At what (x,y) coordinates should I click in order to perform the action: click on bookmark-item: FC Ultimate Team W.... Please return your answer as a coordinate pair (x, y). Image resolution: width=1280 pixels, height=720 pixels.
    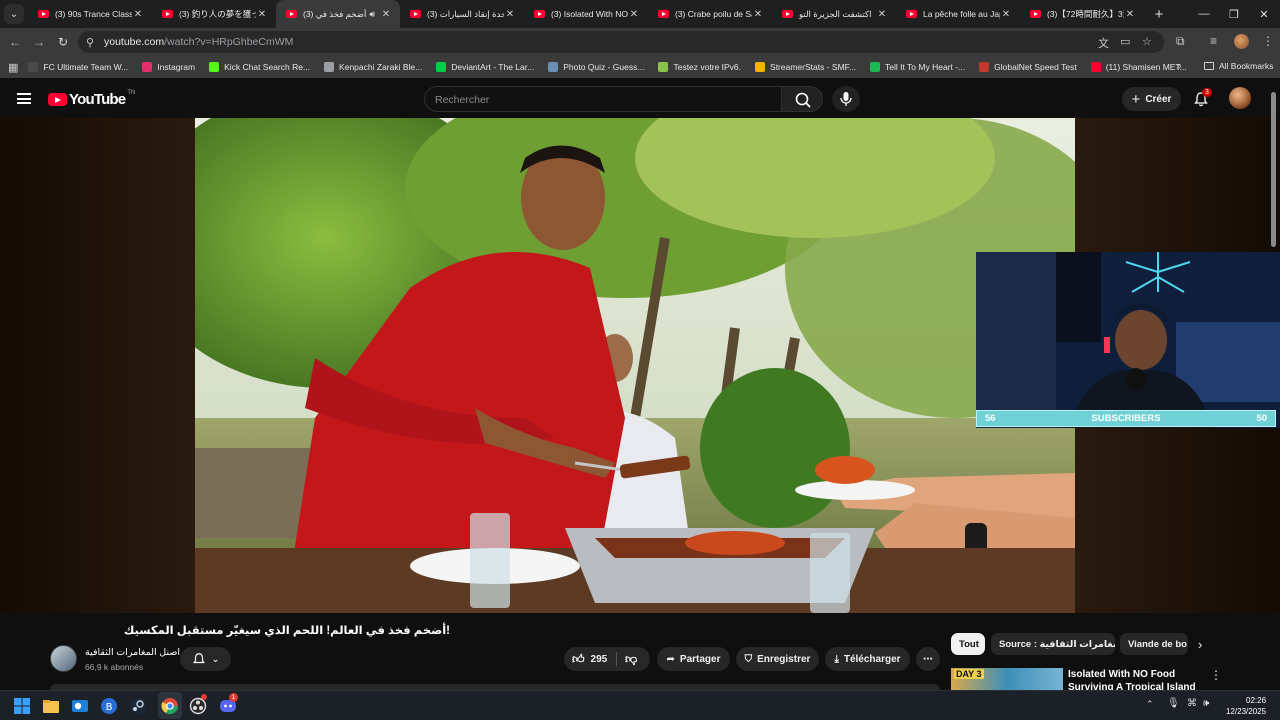
    Looking at the image, I should click on (78, 67).